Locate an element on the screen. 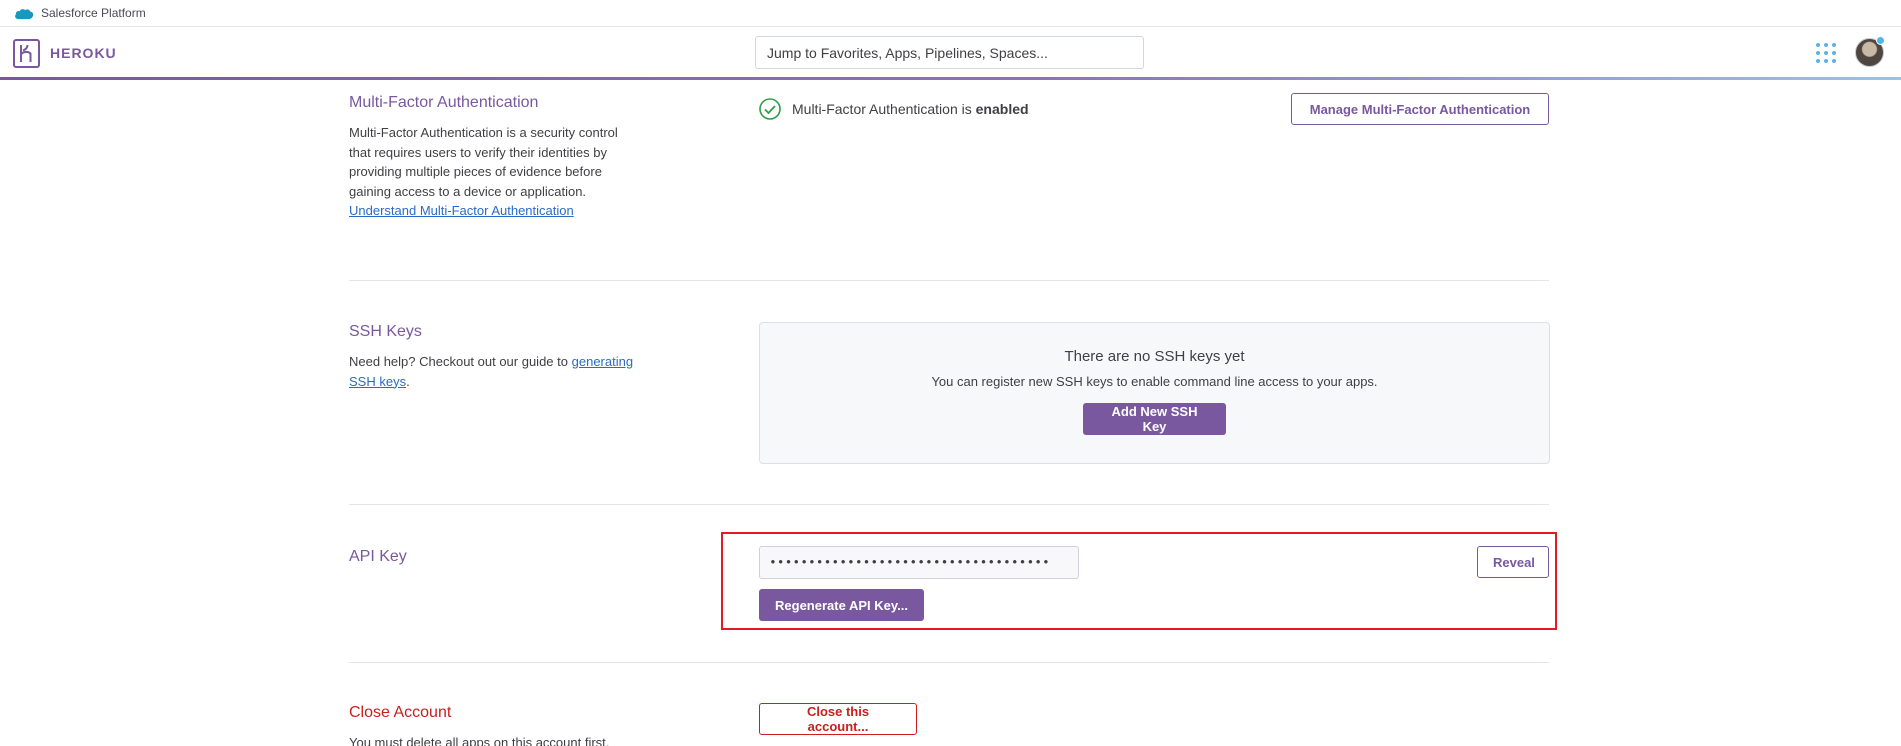  search-input is located at coordinates (949, 52).